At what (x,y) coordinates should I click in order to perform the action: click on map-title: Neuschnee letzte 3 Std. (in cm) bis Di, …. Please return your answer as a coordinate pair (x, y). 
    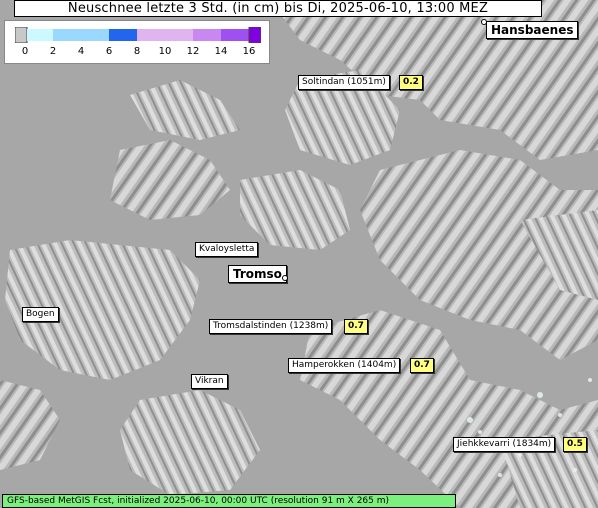
    Looking at the image, I should click on (278, 8).